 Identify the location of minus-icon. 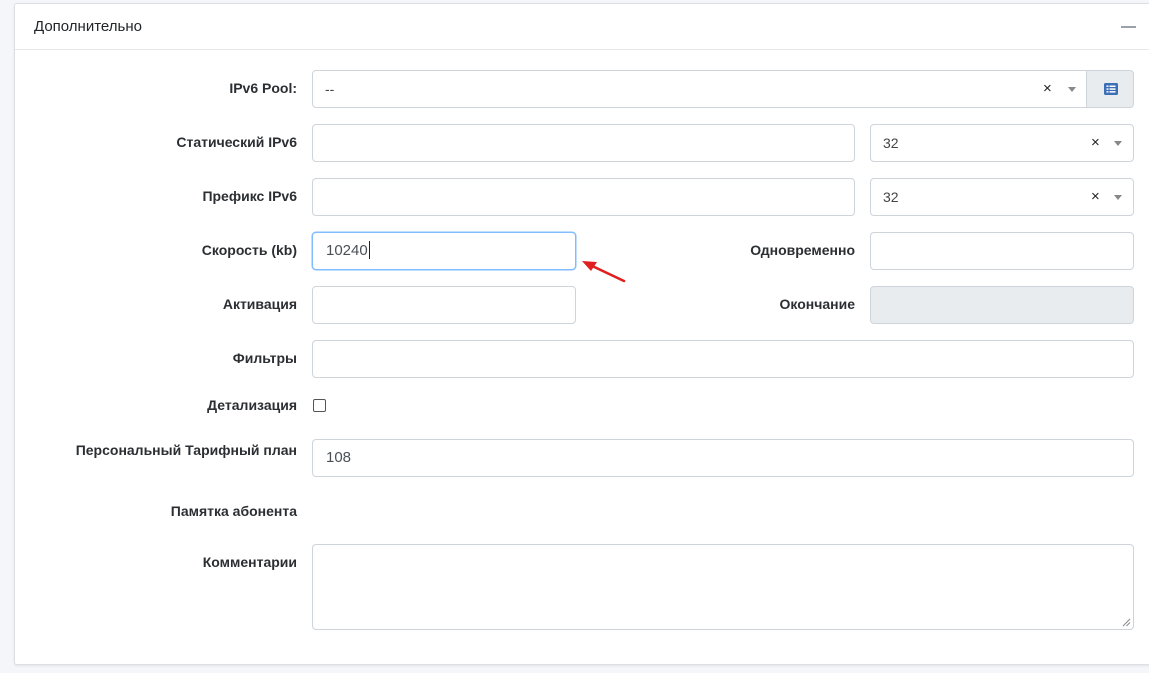
(1128, 27).